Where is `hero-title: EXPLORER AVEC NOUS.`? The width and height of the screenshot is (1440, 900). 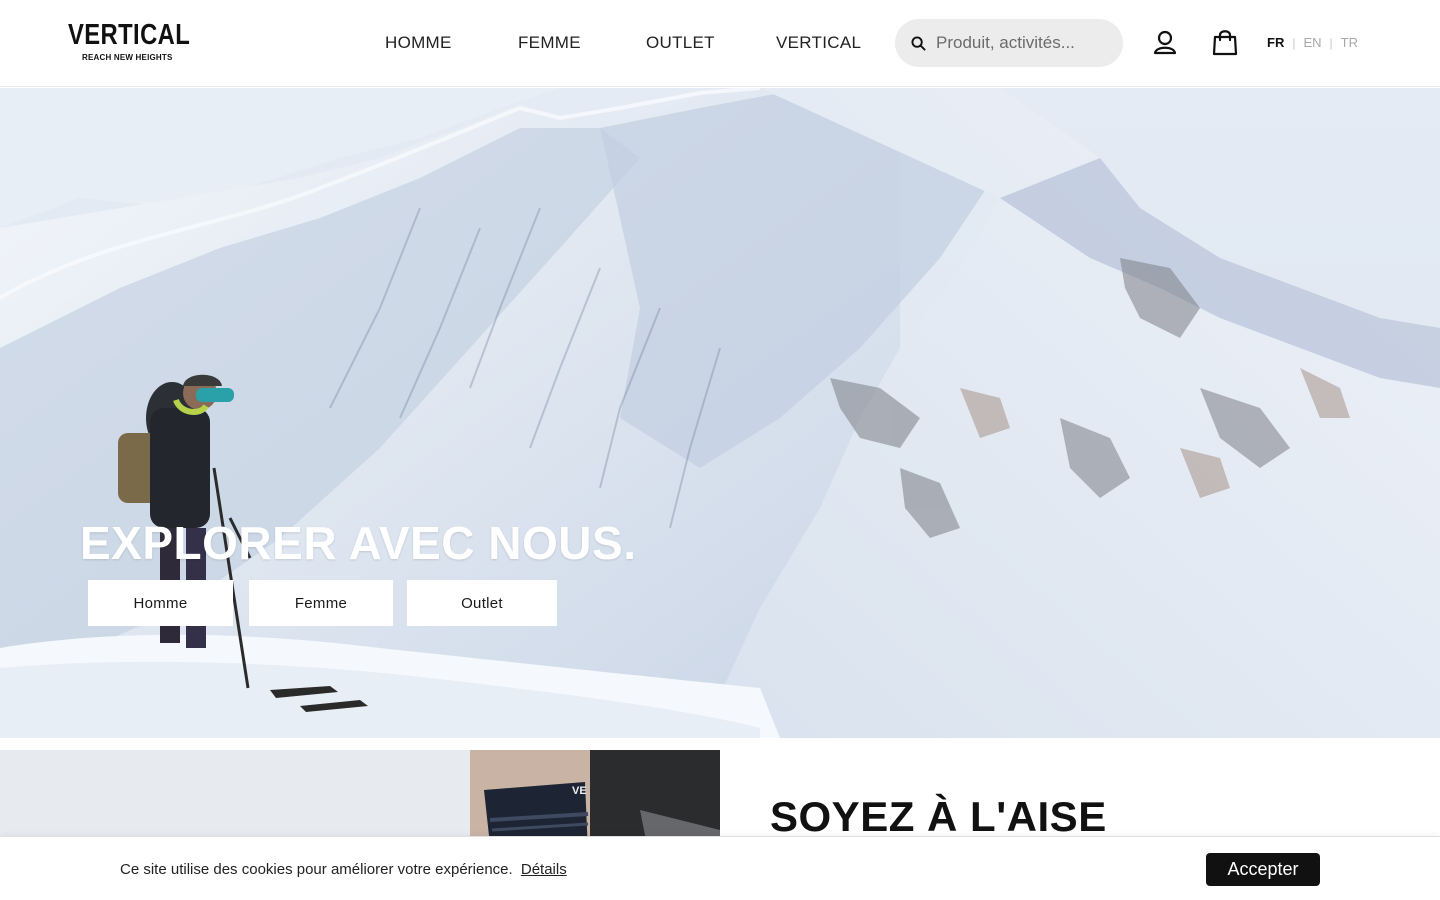 hero-title: EXPLORER AVEC NOUS. is located at coordinates (358, 543).